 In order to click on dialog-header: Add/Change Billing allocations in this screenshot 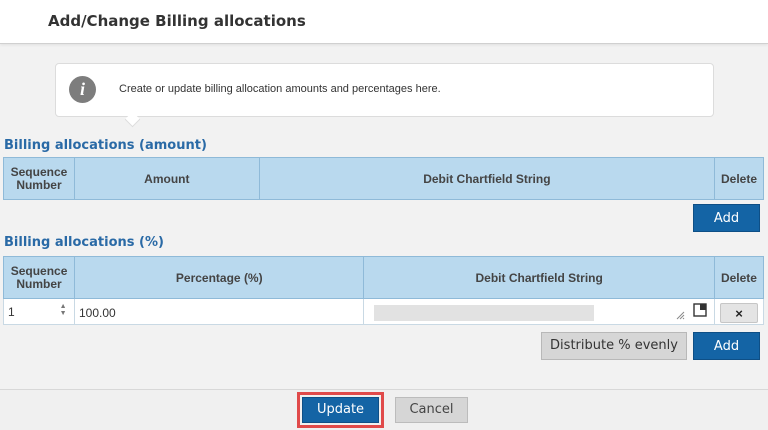, I will do `click(384, 22)`.